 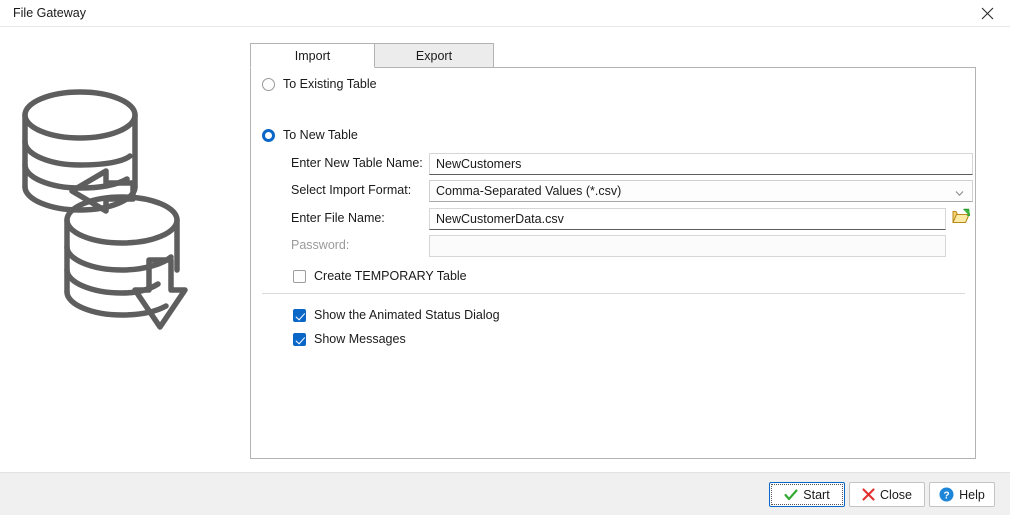 I want to click on open-folder-icon, so click(x=961, y=216).